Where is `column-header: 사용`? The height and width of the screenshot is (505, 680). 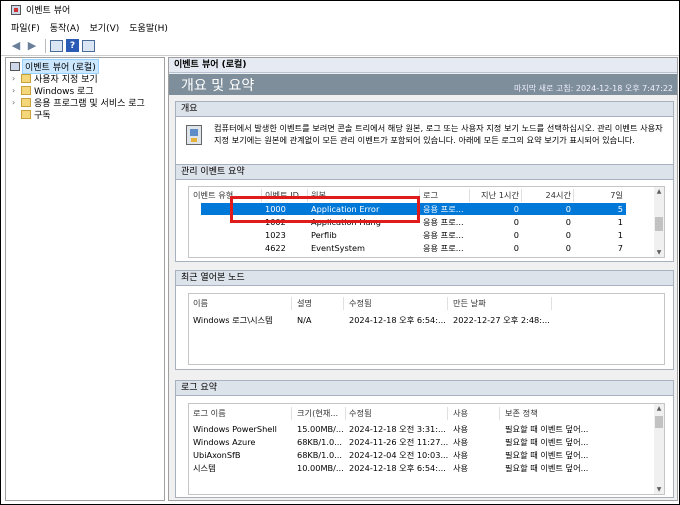 column-header: 사용 is located at coordinates (473, 413).